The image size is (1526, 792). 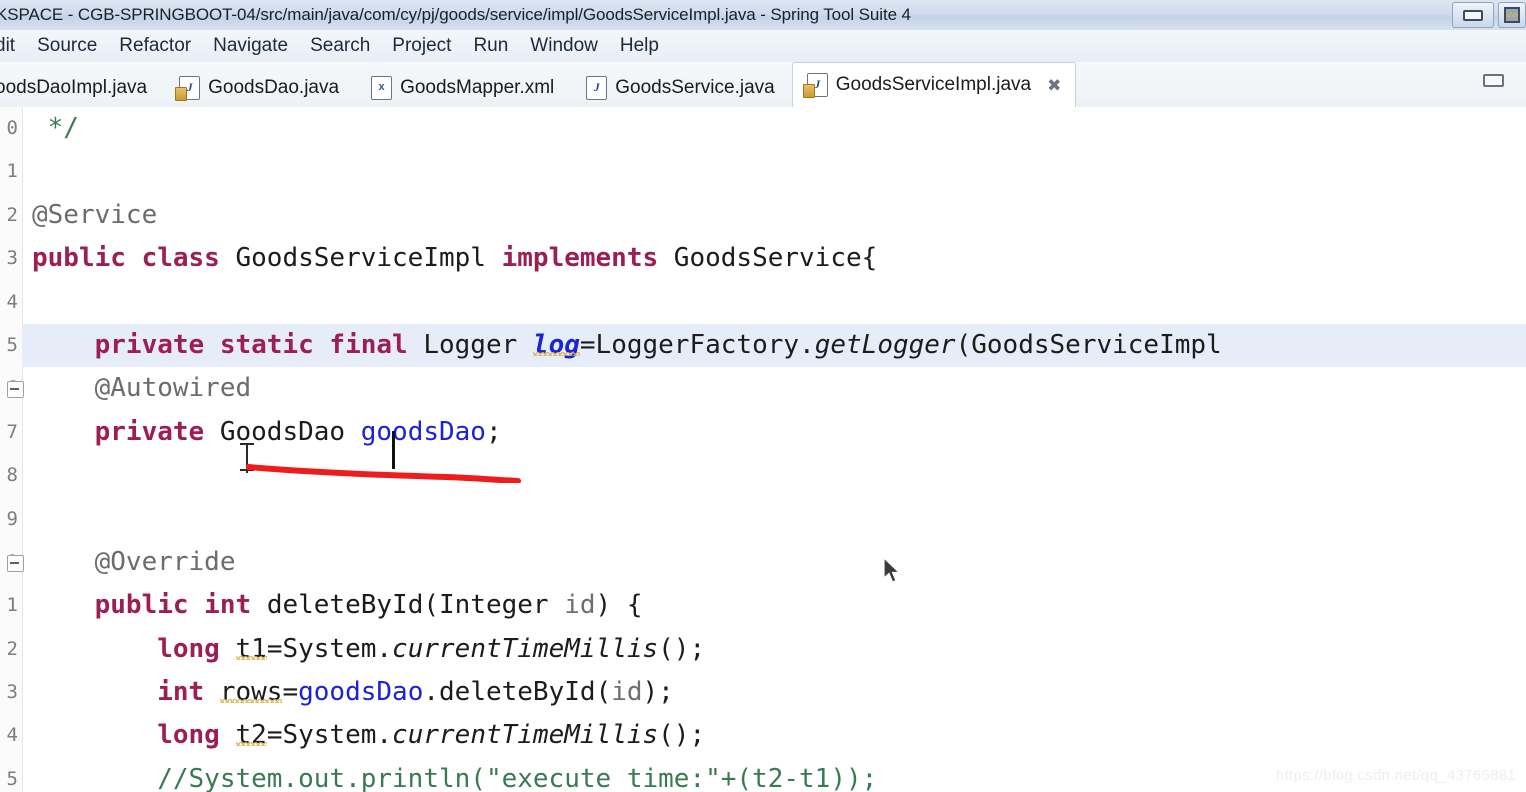 What do you see at coordinates (1088, 344) in the screenshot?
I see `code-token: (GoodsServiceImpl` at bounding box center [1088, 344].